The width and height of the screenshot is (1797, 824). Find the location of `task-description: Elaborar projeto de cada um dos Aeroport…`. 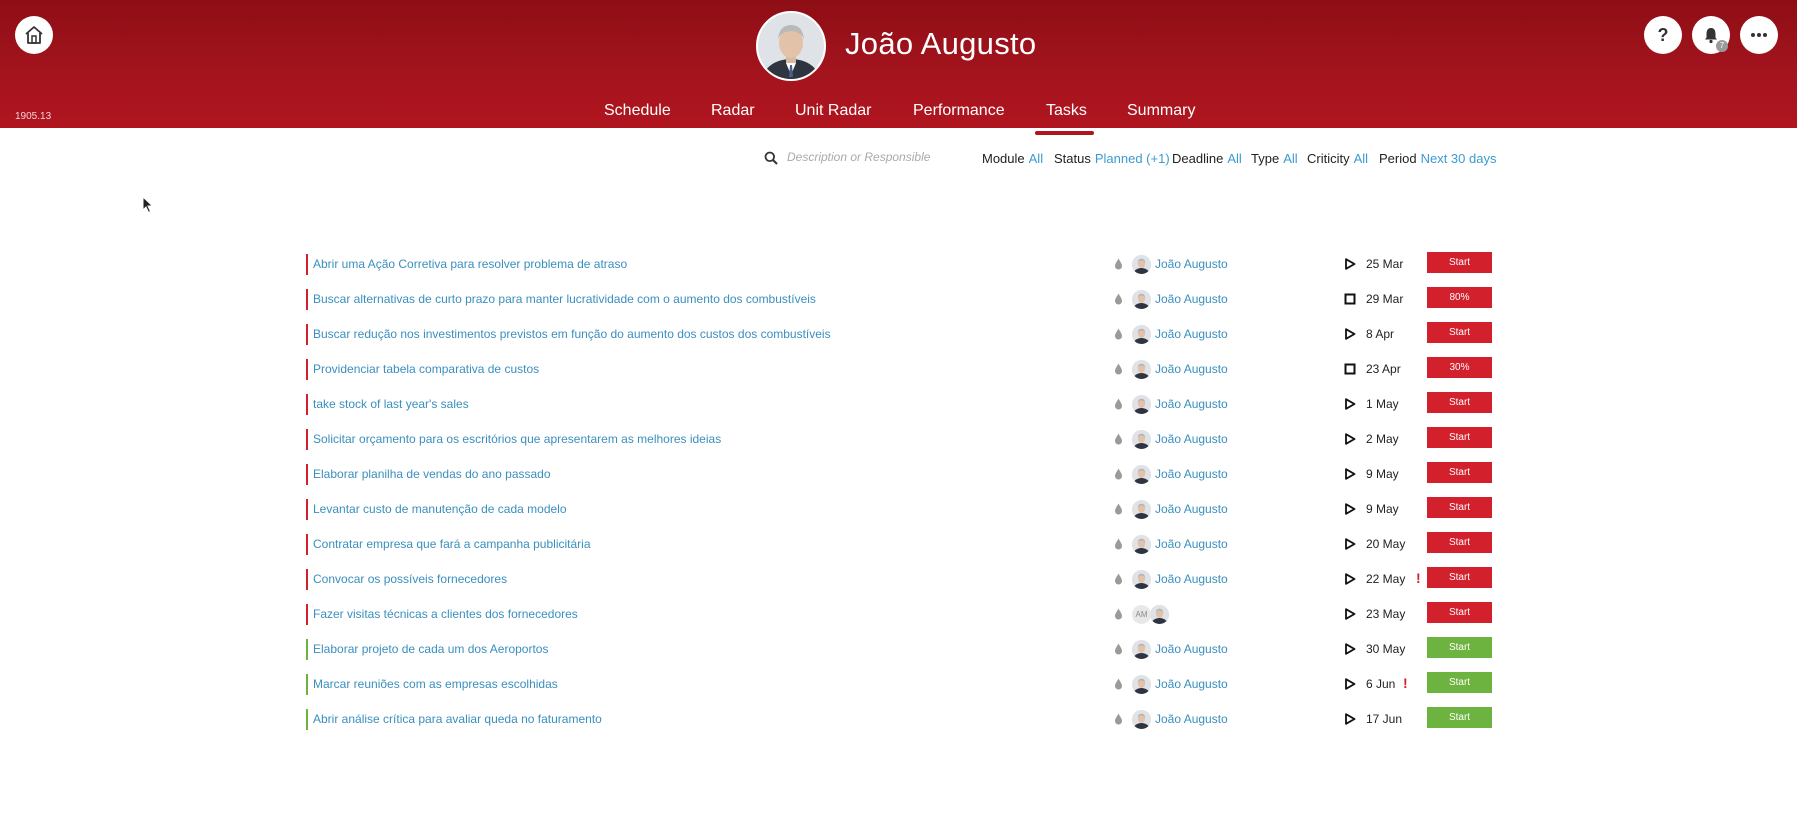

task-description: Elaborar projeto de cada um dos Aeroport… is located at coordinates (430, 649).